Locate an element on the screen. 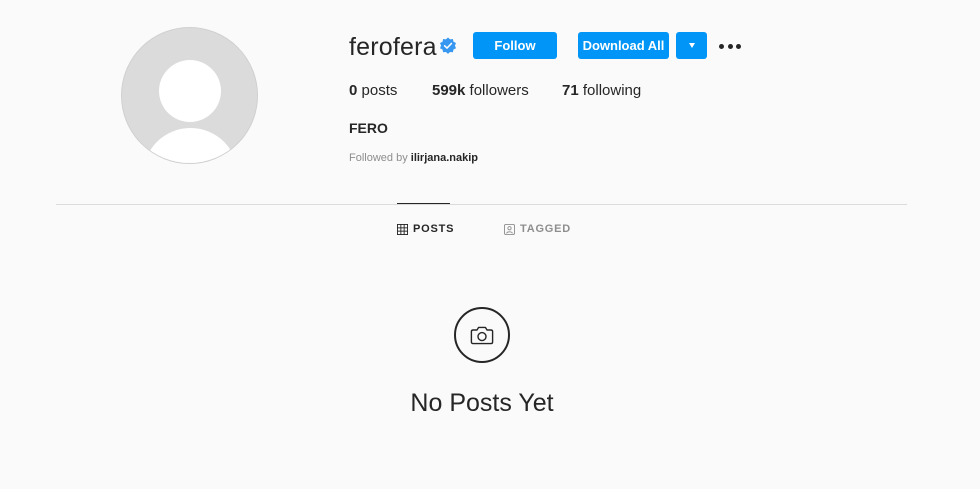  followed-by-user-link: ilirjana.nakip is located at coordinates (444, 158).